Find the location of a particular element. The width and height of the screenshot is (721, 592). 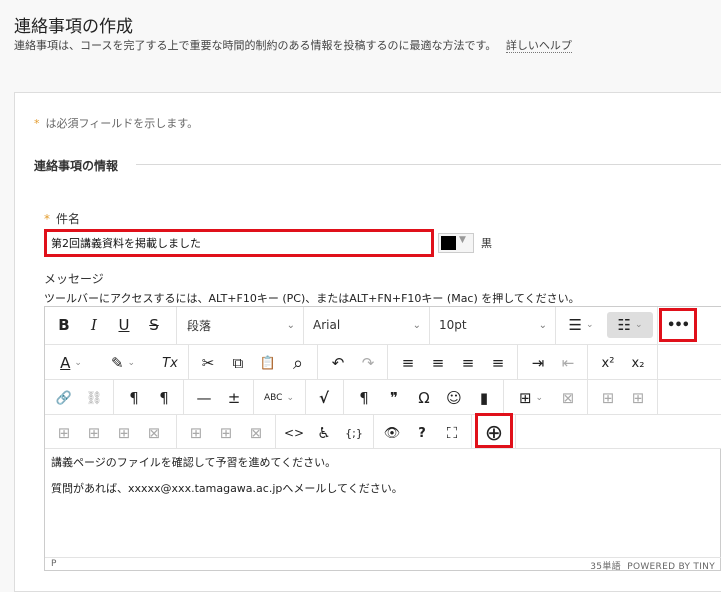

editor-statusbar: P 35単語 POWERED BY TINY is located at coordinates (383, 564).